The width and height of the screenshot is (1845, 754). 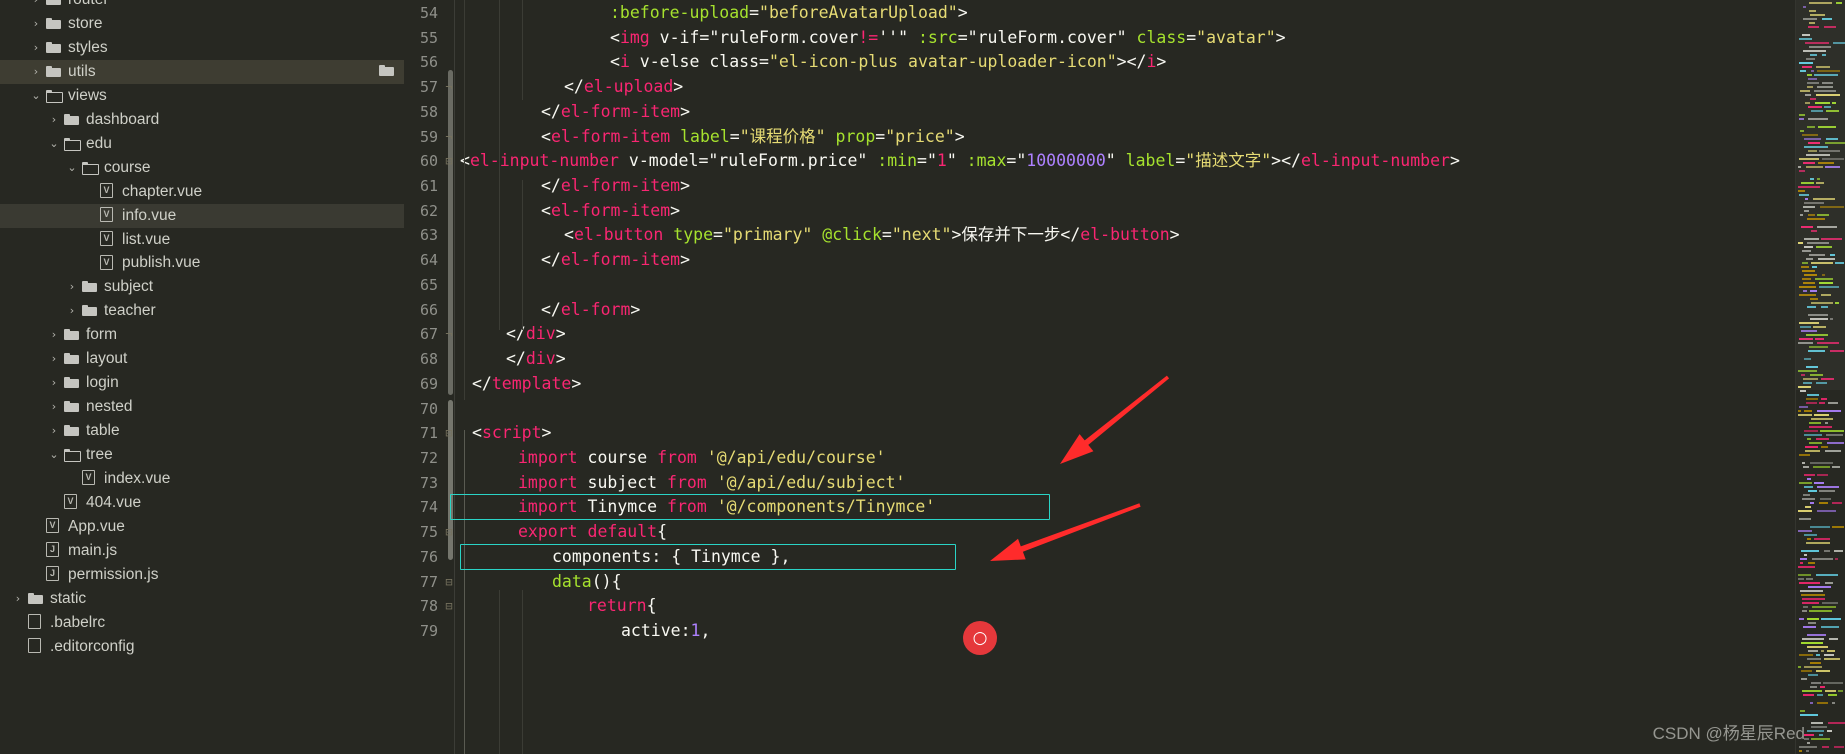 I want to click on code-line: 71 ⊟ <script>, so click(x=1124, y=433).